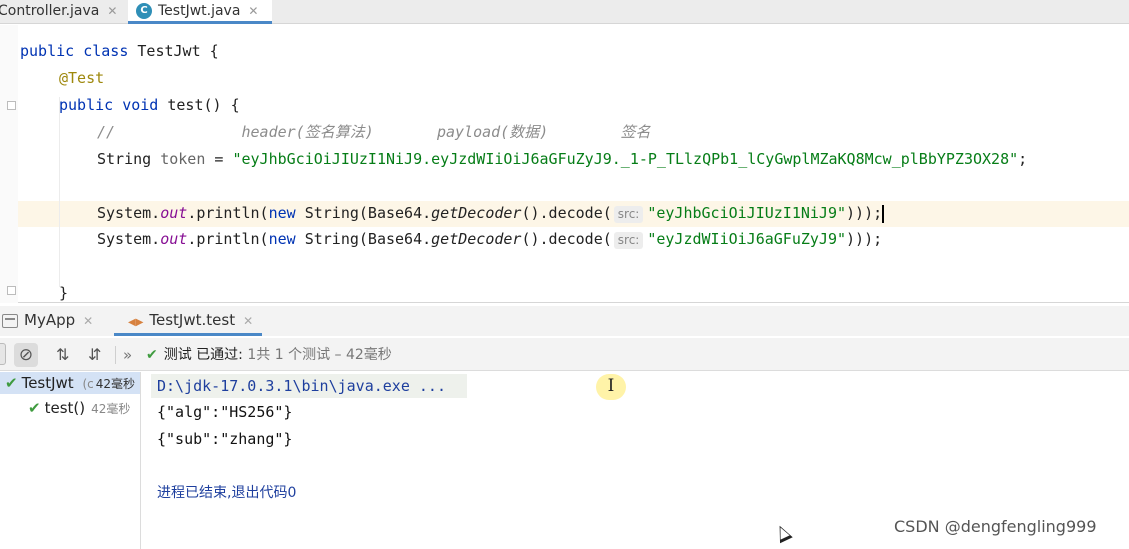 The width and height of the screenshot is (1129, 549). Describe the element at coordinates (10, 320) in the screenshot. I see `app-icon` at that location.